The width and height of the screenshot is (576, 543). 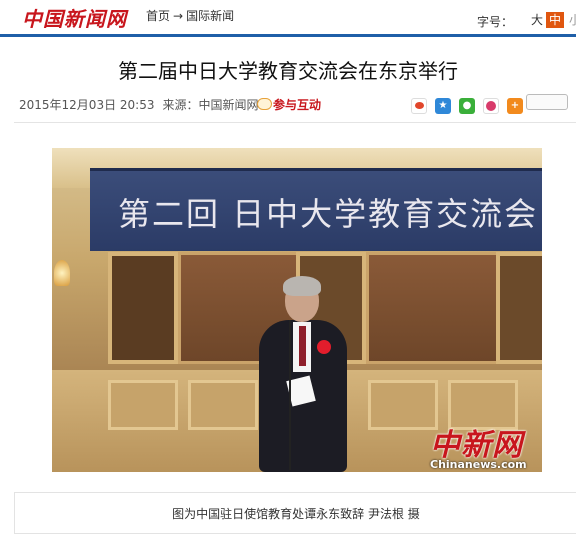 I want to click on interact-label: 参与互动, so click(x=297, y=105).